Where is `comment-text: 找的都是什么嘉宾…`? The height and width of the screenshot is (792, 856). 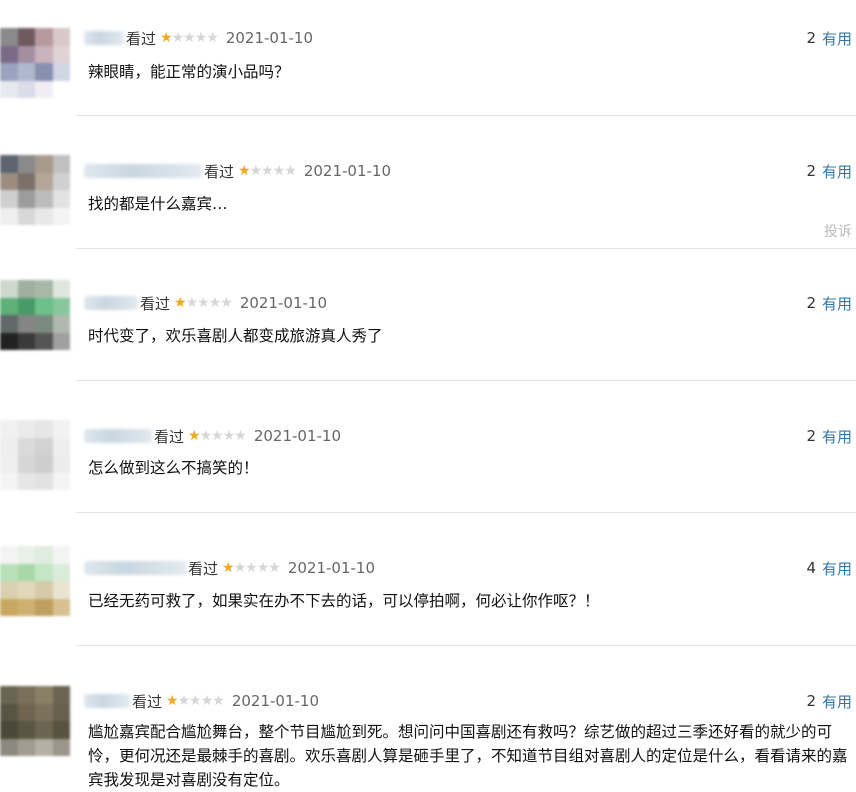 comment-text: 找的都是什么嘉宾… is located at coordinates (158, 204).